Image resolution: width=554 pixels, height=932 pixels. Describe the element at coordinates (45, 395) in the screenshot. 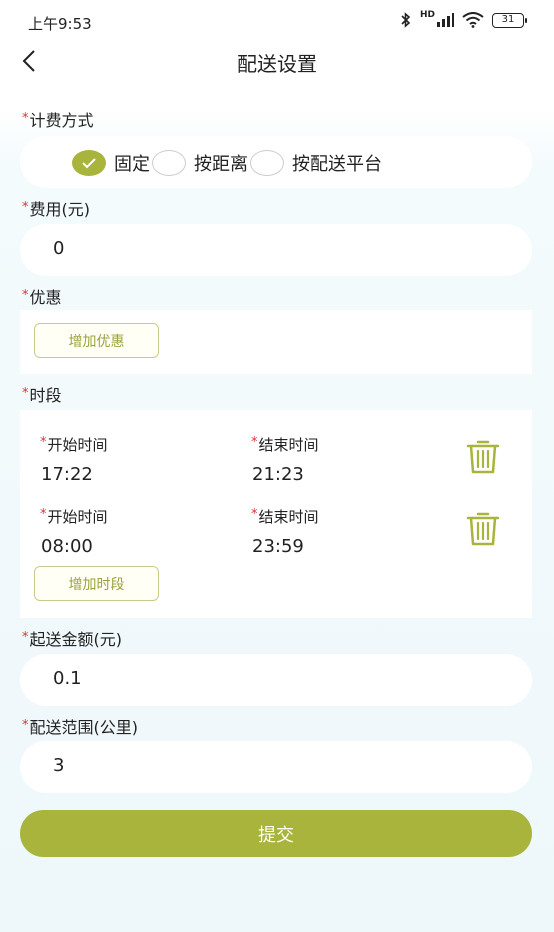

I see `periods-label-text: 时段` at that location.